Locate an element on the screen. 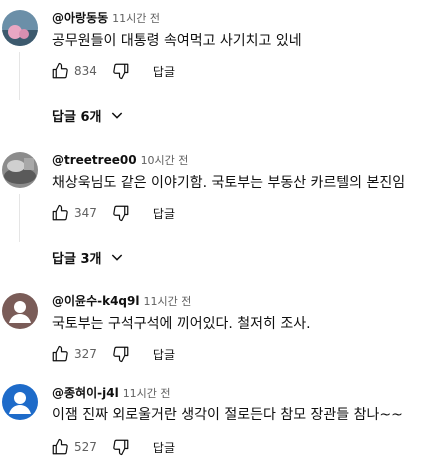  like-count: 347 is located at coordinates (85, 213).